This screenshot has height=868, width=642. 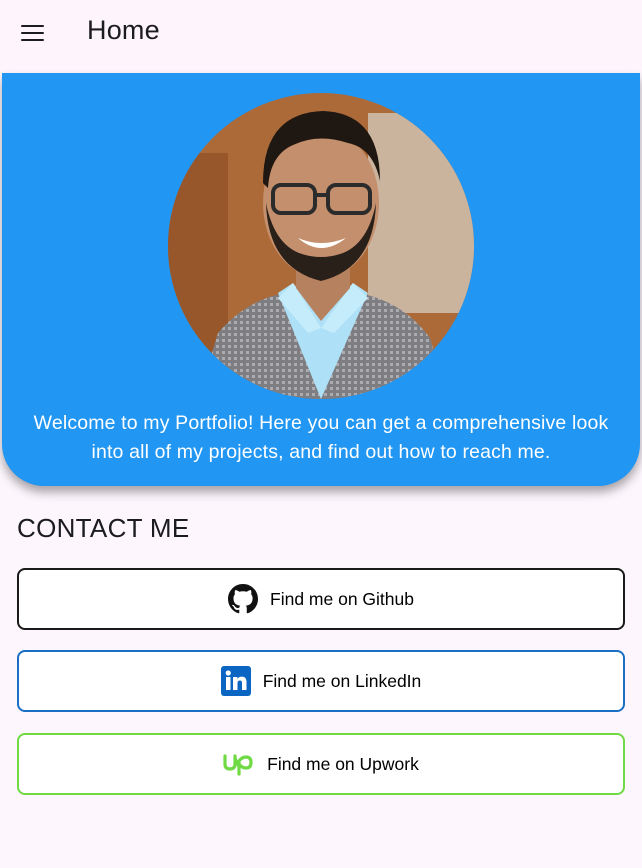 I want to click on github-button-label: Find me on Github, so click(x=342, y=598).